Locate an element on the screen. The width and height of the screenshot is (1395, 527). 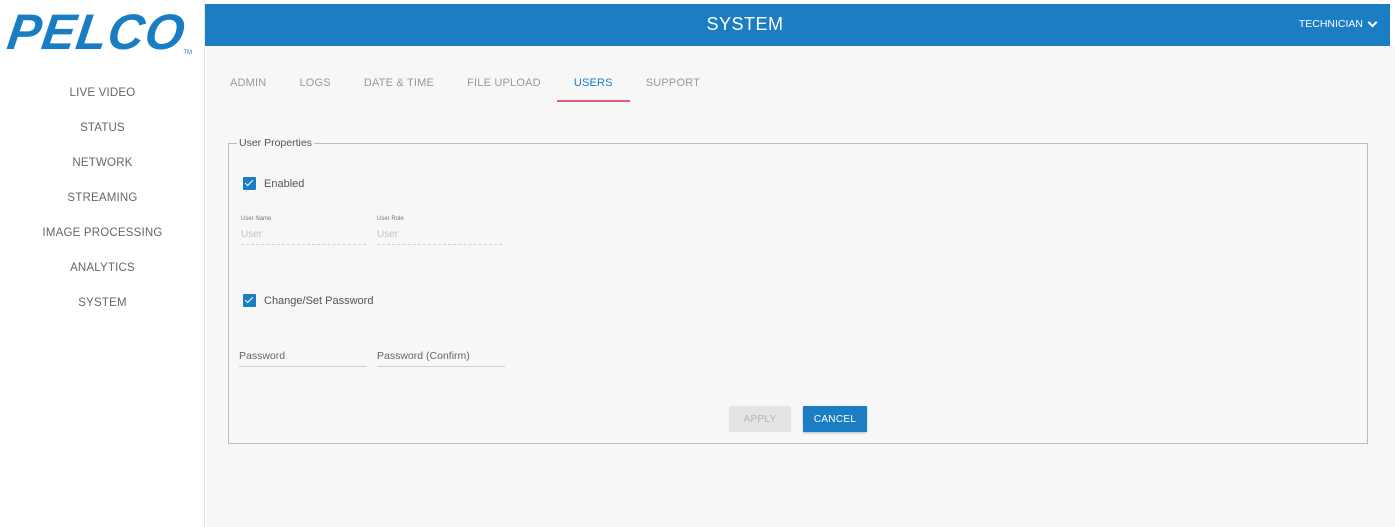
user-role-label: User Role is located at coordinates (390, 219).